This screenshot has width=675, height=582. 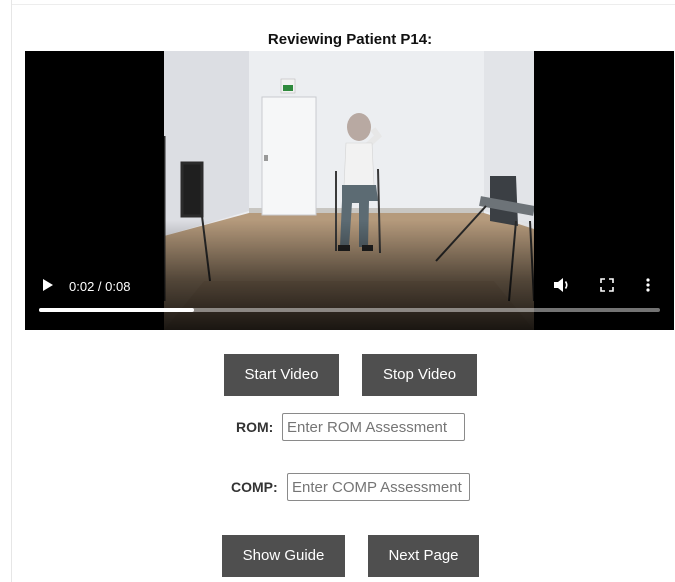 I want to click on volume-icon, so click(x=561, y=285).